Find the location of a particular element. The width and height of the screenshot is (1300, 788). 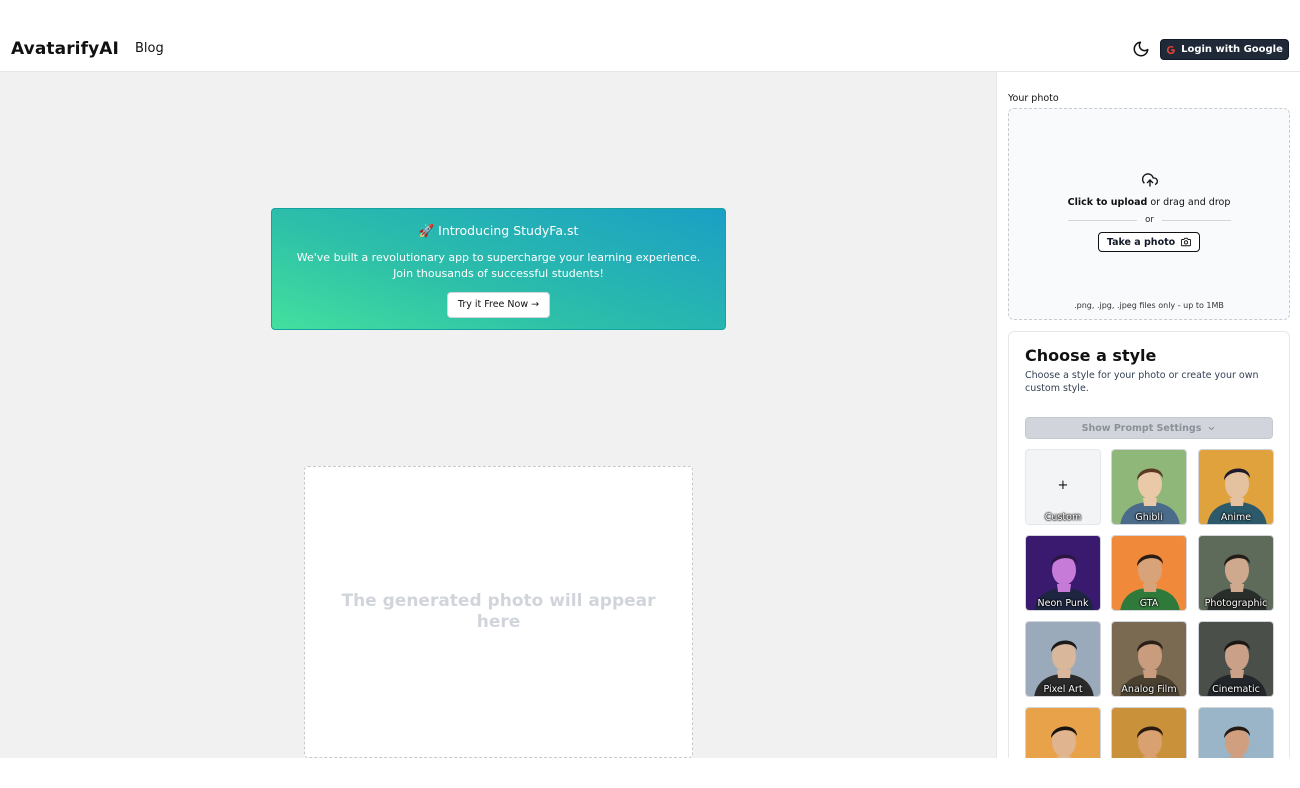

click-to-upload-text: Click to upload is located at coordinates (1108, 202).